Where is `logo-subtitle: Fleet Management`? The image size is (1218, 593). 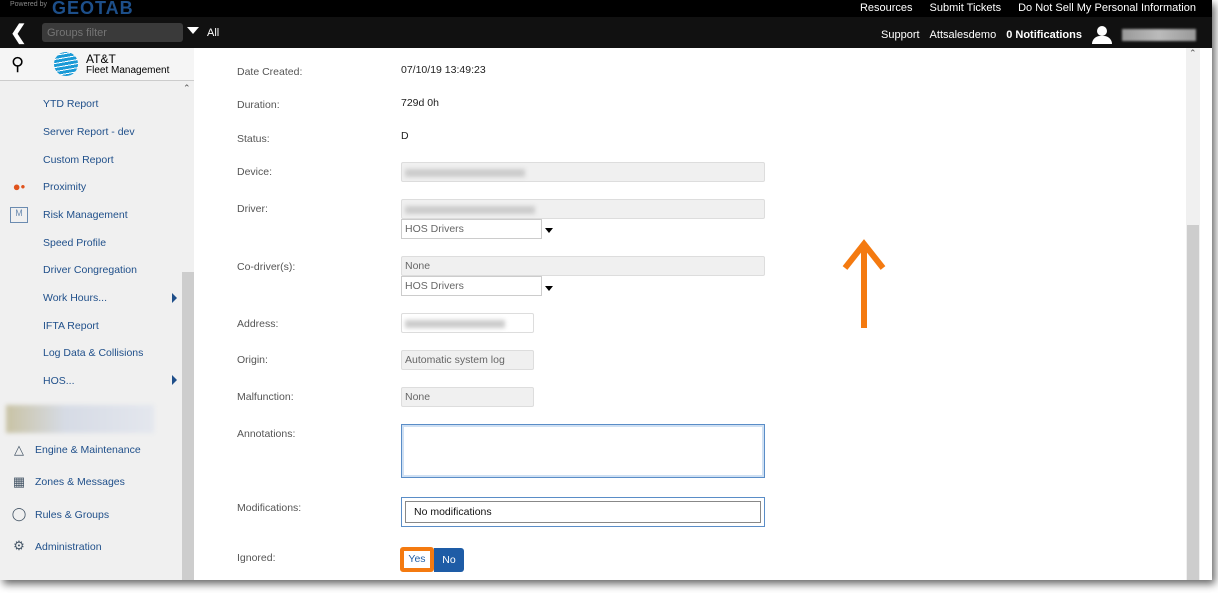
logo-subtitle: Fleet Management is located at coordinates (128, 70).